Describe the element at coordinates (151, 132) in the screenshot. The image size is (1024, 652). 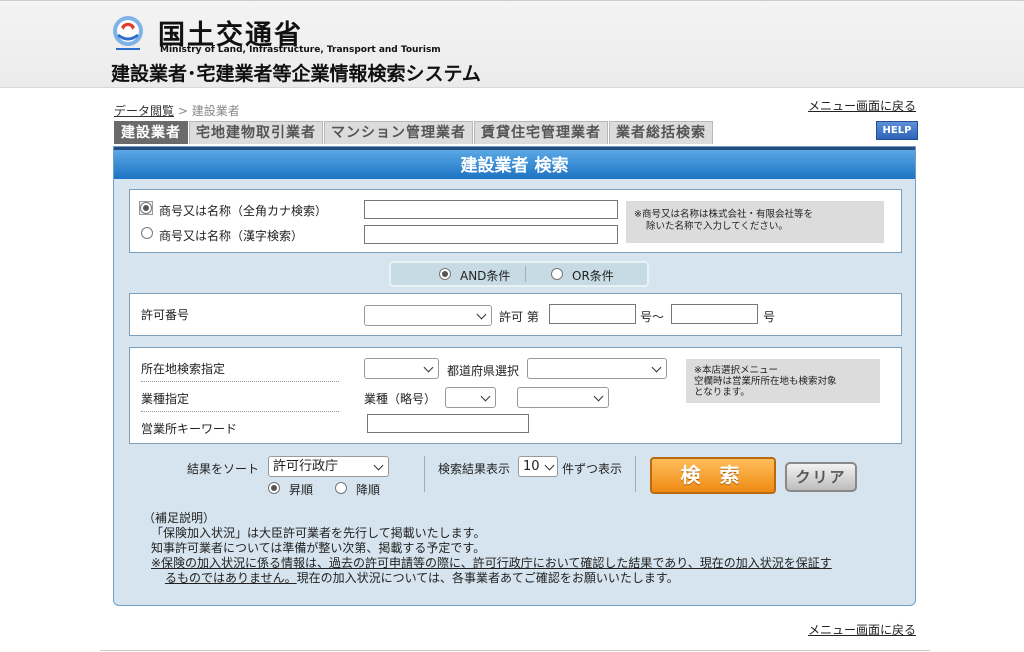
I see `tab-construction: 建設業者` at that location.